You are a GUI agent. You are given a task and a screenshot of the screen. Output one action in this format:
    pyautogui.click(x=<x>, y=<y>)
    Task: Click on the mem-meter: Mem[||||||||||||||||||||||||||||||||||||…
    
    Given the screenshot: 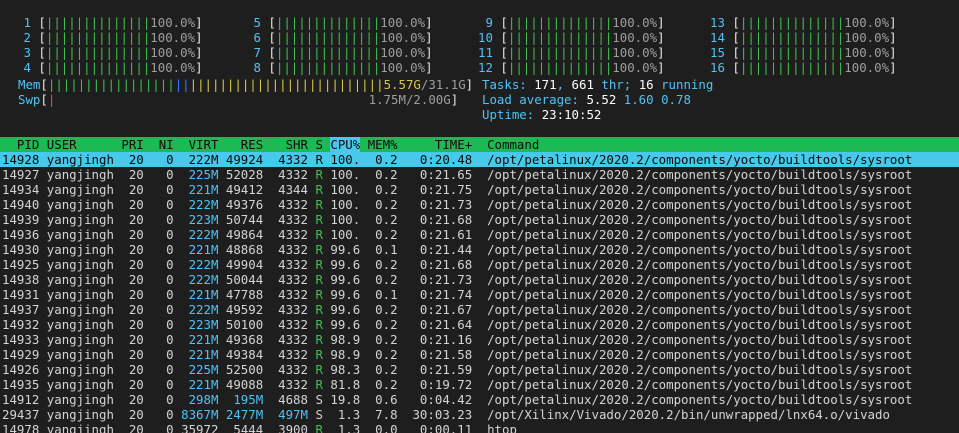 What is the action you would take?
    pyautogui.click(x=245, y=84)
    